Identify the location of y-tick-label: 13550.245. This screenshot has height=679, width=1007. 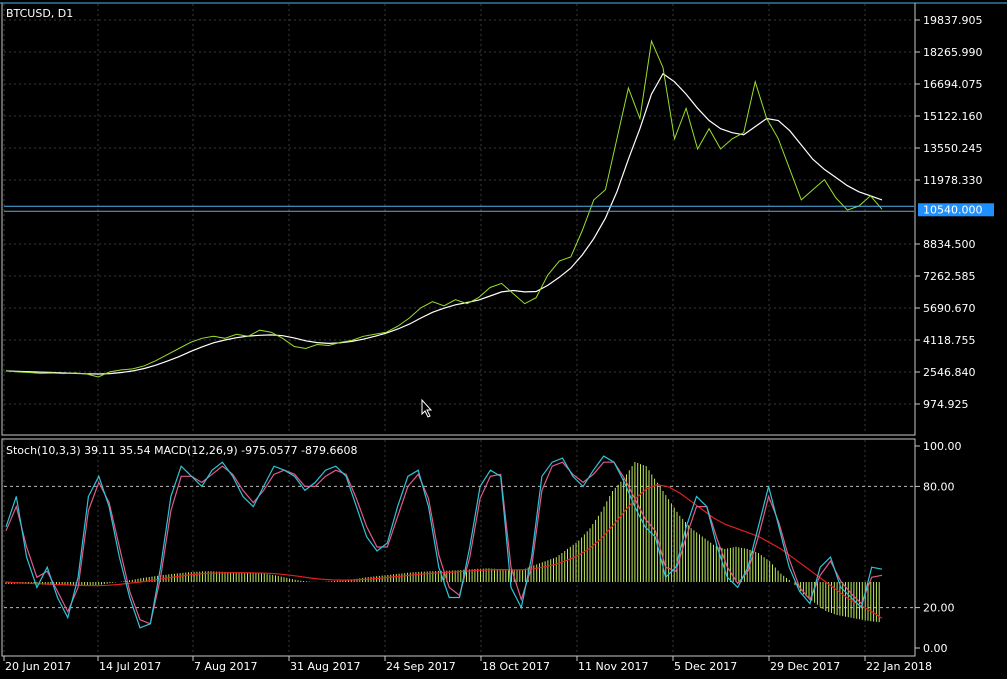
(953, 148).